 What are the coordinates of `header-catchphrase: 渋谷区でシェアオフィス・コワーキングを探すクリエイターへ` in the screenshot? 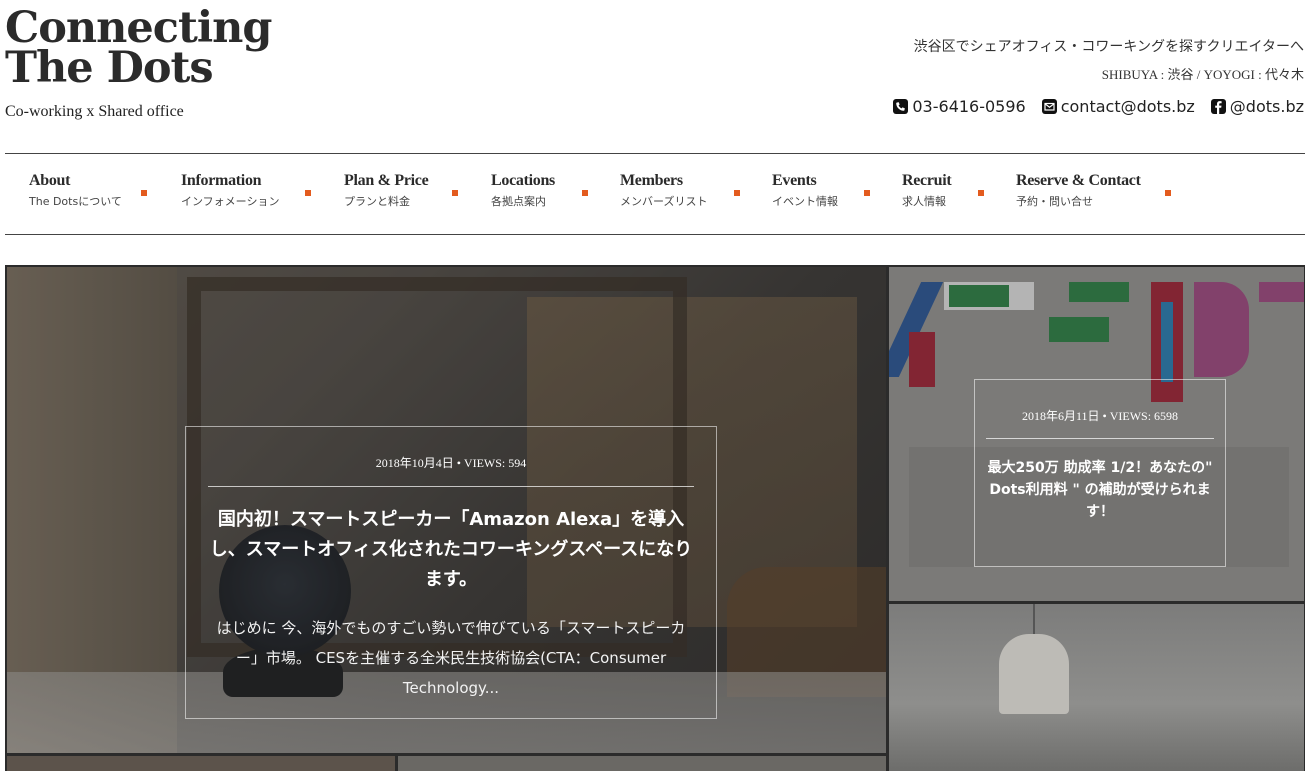 It's located at (1108, 47).